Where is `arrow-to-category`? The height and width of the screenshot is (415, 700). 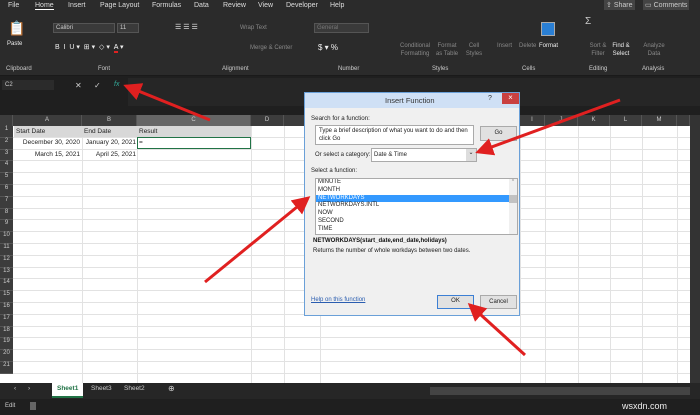 arrow-to-category is located at coordinates (548, 127).